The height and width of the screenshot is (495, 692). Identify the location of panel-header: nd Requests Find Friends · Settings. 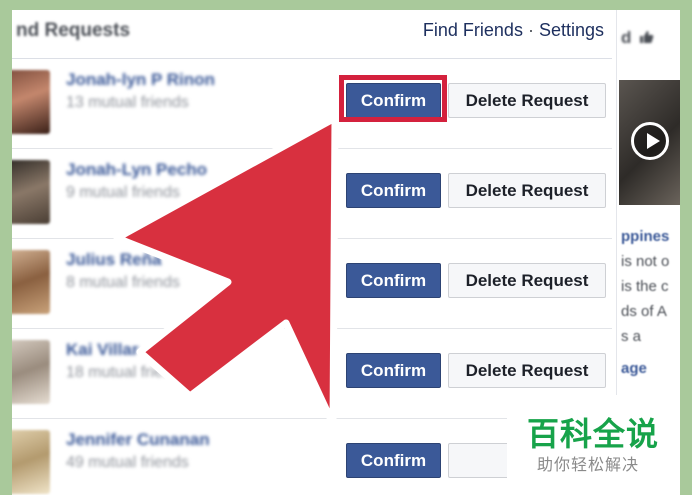
(312, 34).